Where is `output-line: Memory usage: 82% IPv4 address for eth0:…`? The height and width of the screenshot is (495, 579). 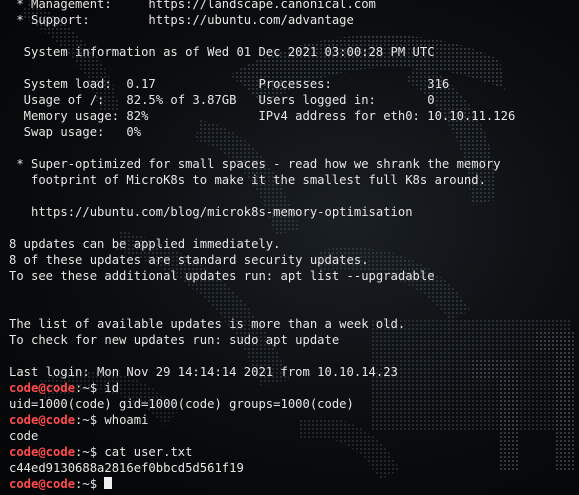
output-line: Memory usage: 82% IPv4 address for eth0:… is located at coordinates (262, 116).